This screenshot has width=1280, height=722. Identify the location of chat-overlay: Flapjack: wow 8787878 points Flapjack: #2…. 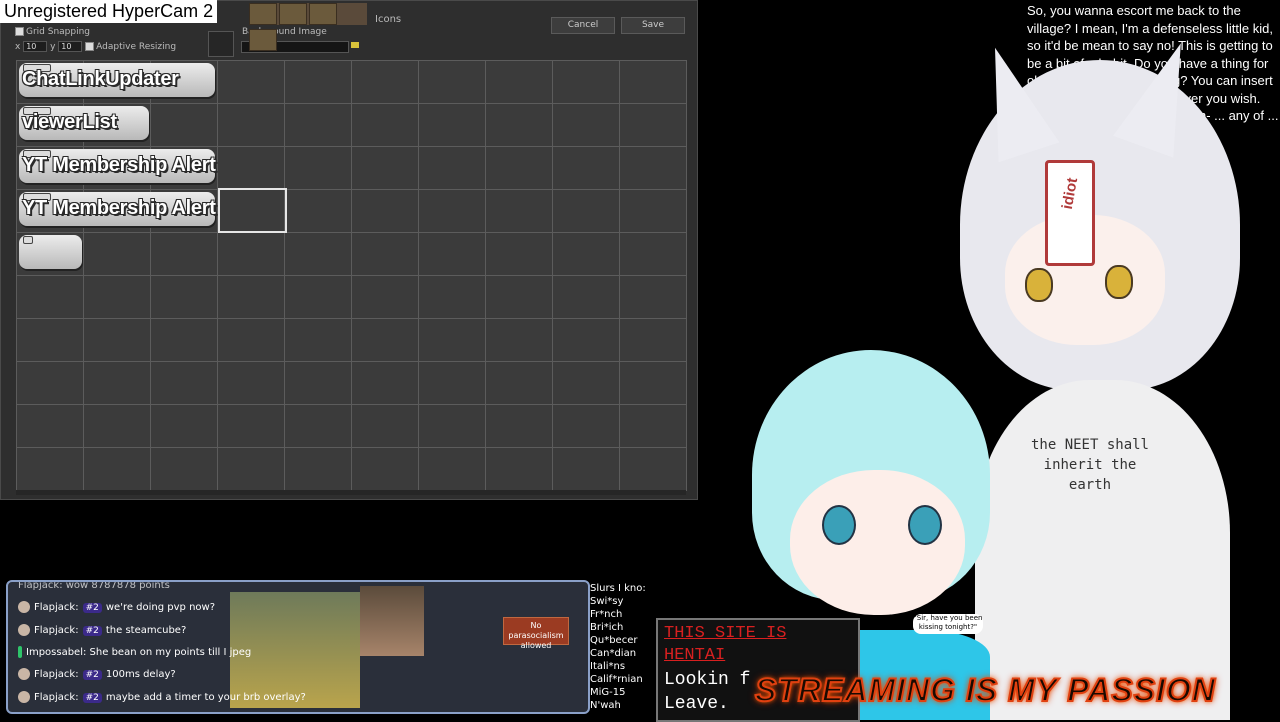
(298, 647).